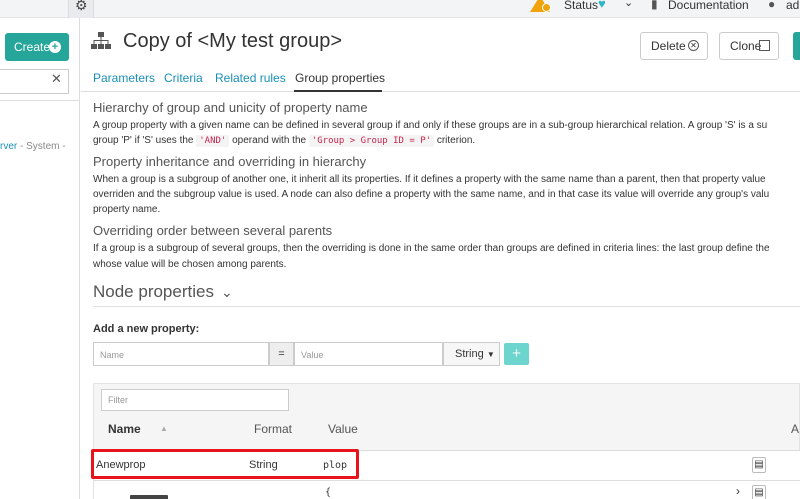 This screenshot has height=499, width=800. What do you see at coordinates (81, 6) in the screenshot?
I see `gear-icon: ⚙` at bounding box center [81, 6].